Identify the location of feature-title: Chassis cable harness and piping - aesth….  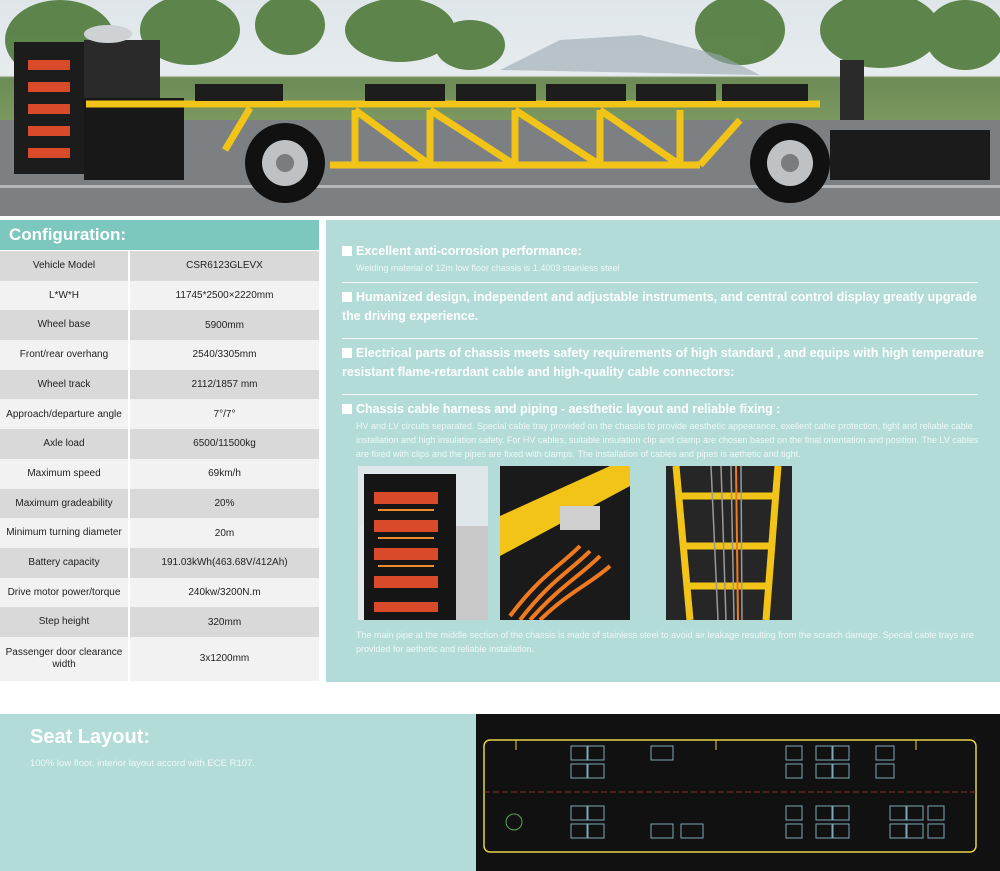
(568, 409).